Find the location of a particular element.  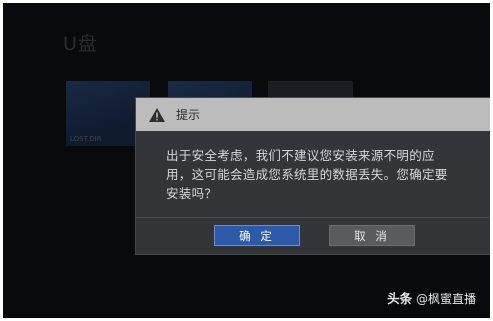

dialog-header: 提示 is located at coordinates (313, 114).